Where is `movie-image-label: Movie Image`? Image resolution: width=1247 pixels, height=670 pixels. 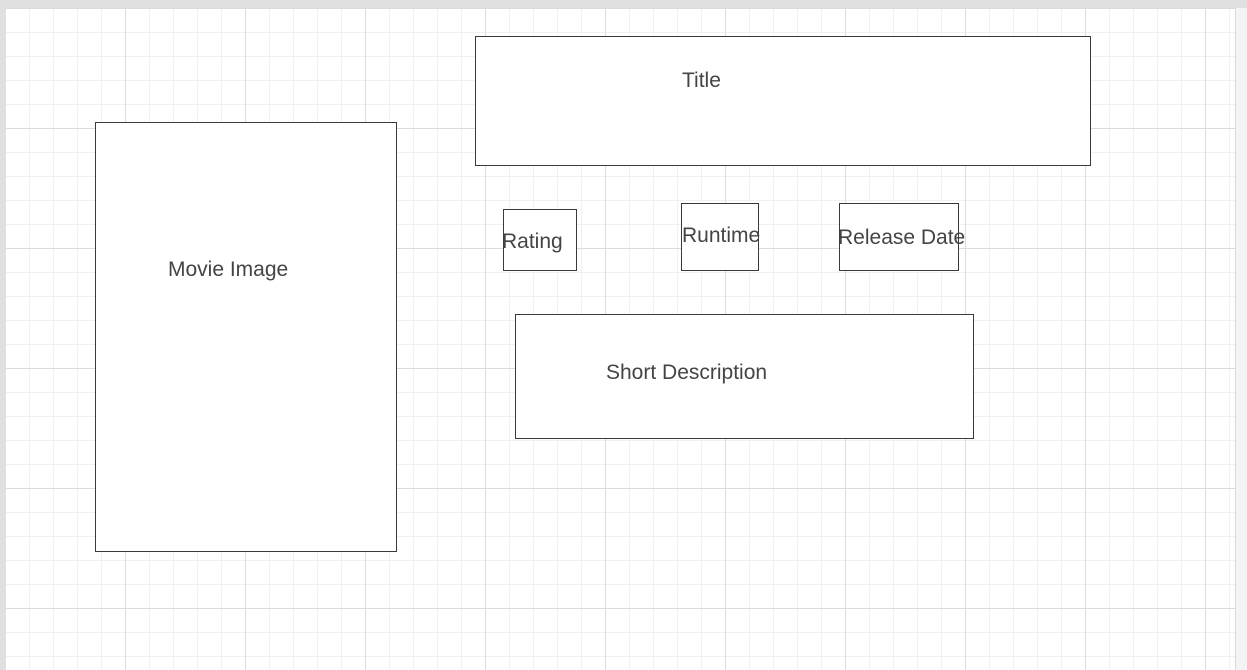 movie-image-label: Movie Image is located at coordinates (228, 269).